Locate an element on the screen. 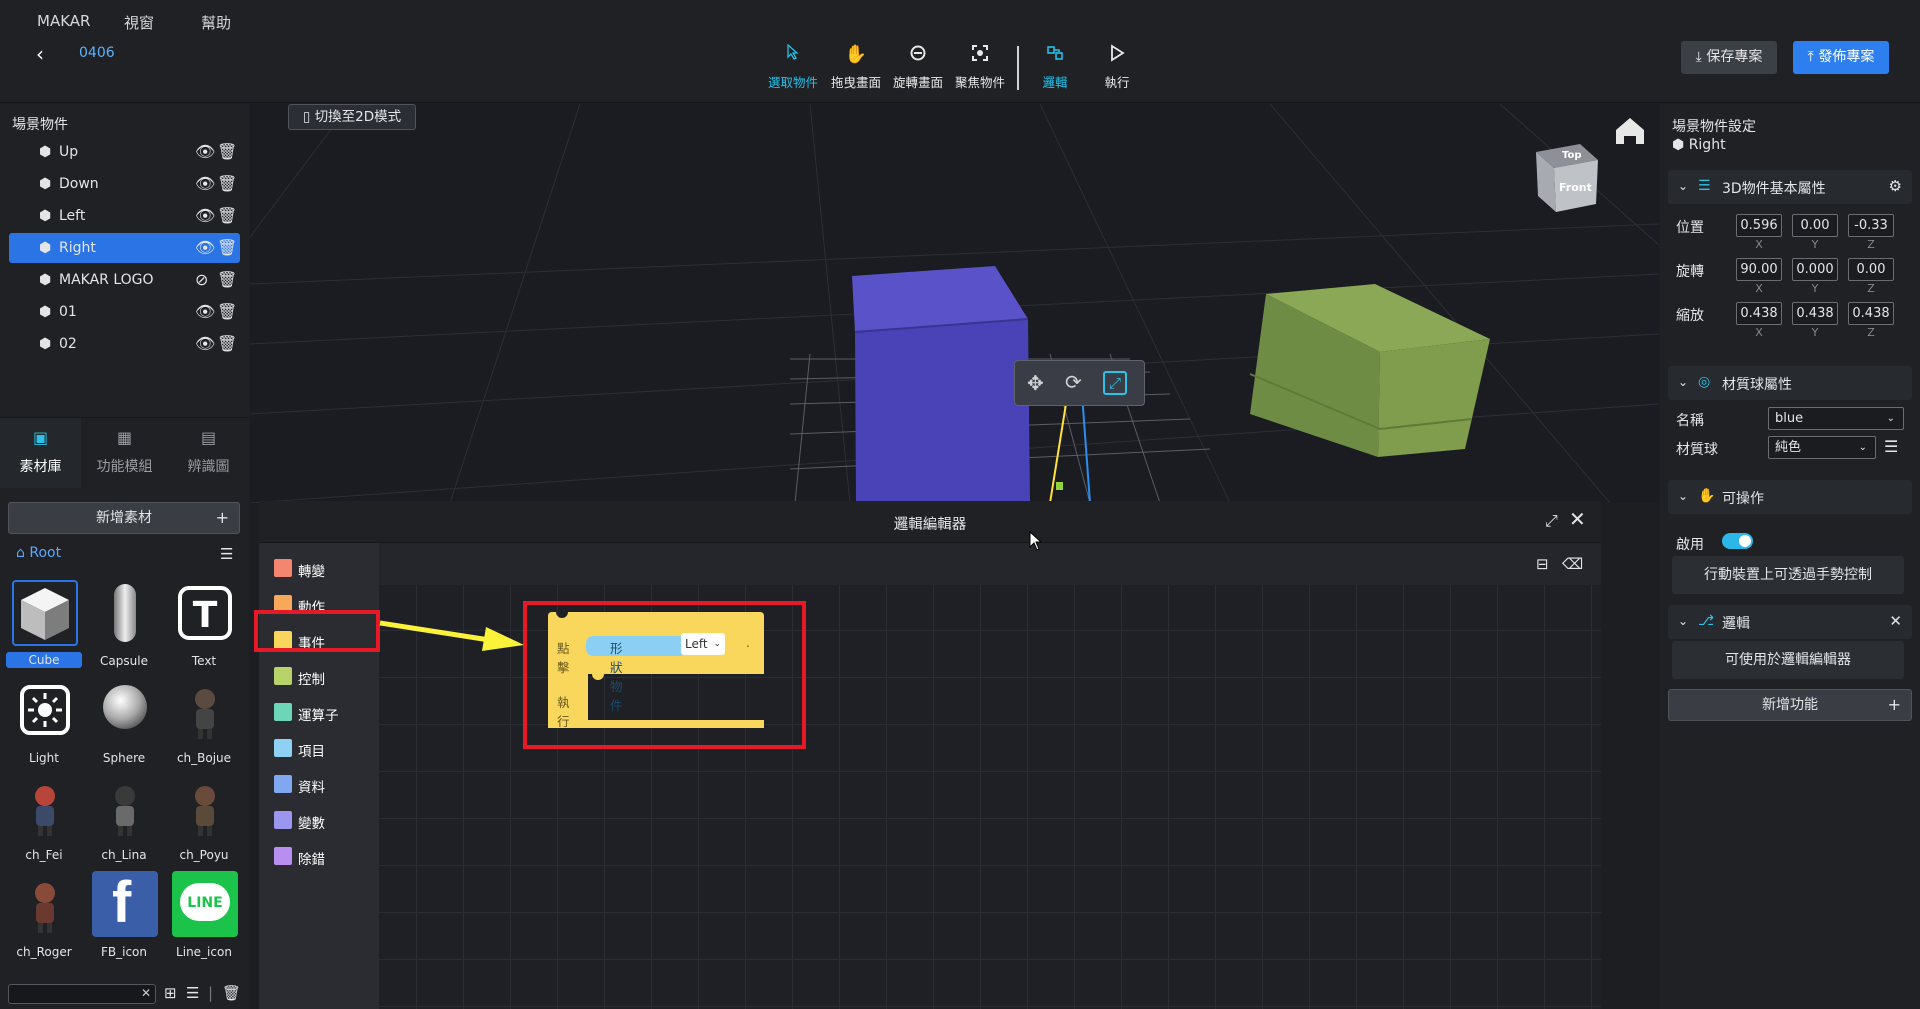  category-control: 控制 is located at coordinates (324, 676).